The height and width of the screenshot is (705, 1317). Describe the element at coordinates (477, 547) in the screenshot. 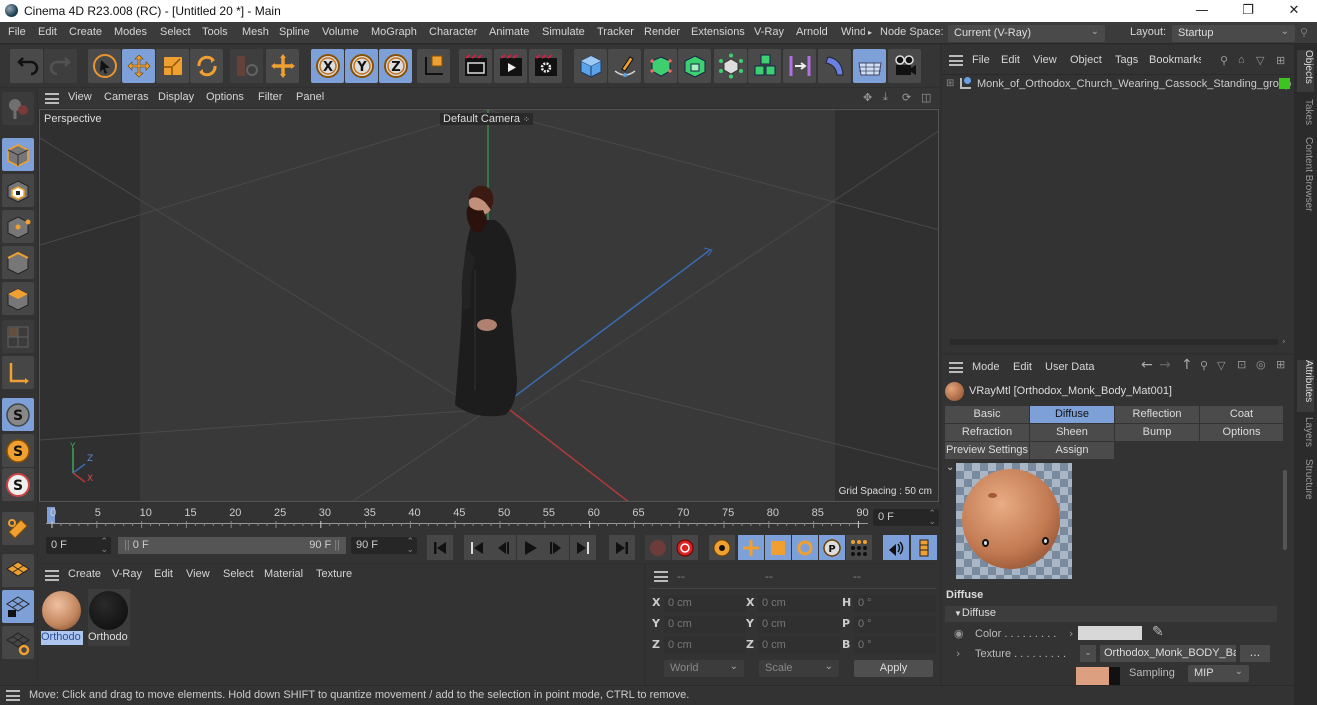

I see `previous-key-icon` at that location.